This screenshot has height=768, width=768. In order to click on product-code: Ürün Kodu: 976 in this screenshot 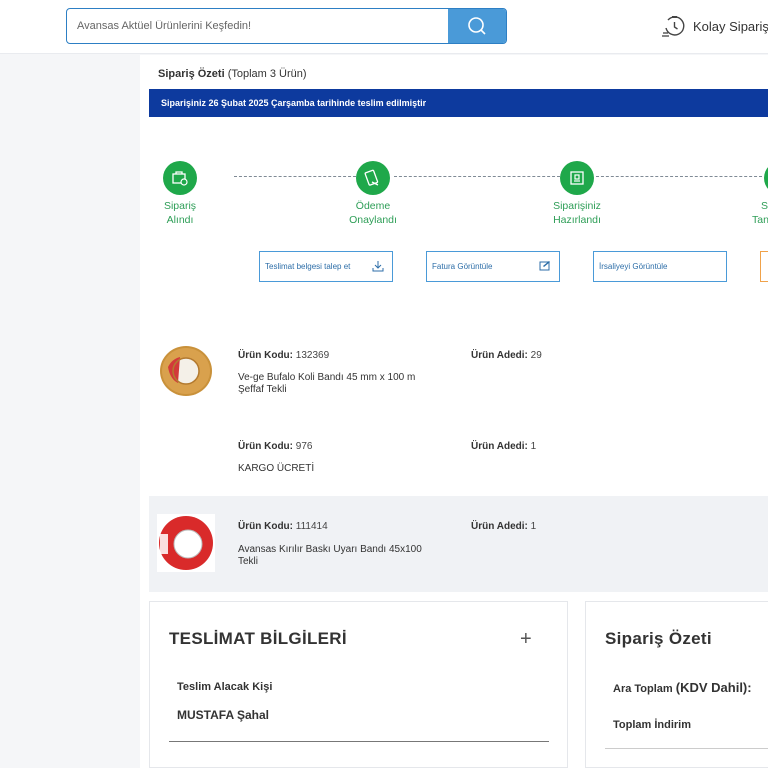, I will do `click(275, 446)`.